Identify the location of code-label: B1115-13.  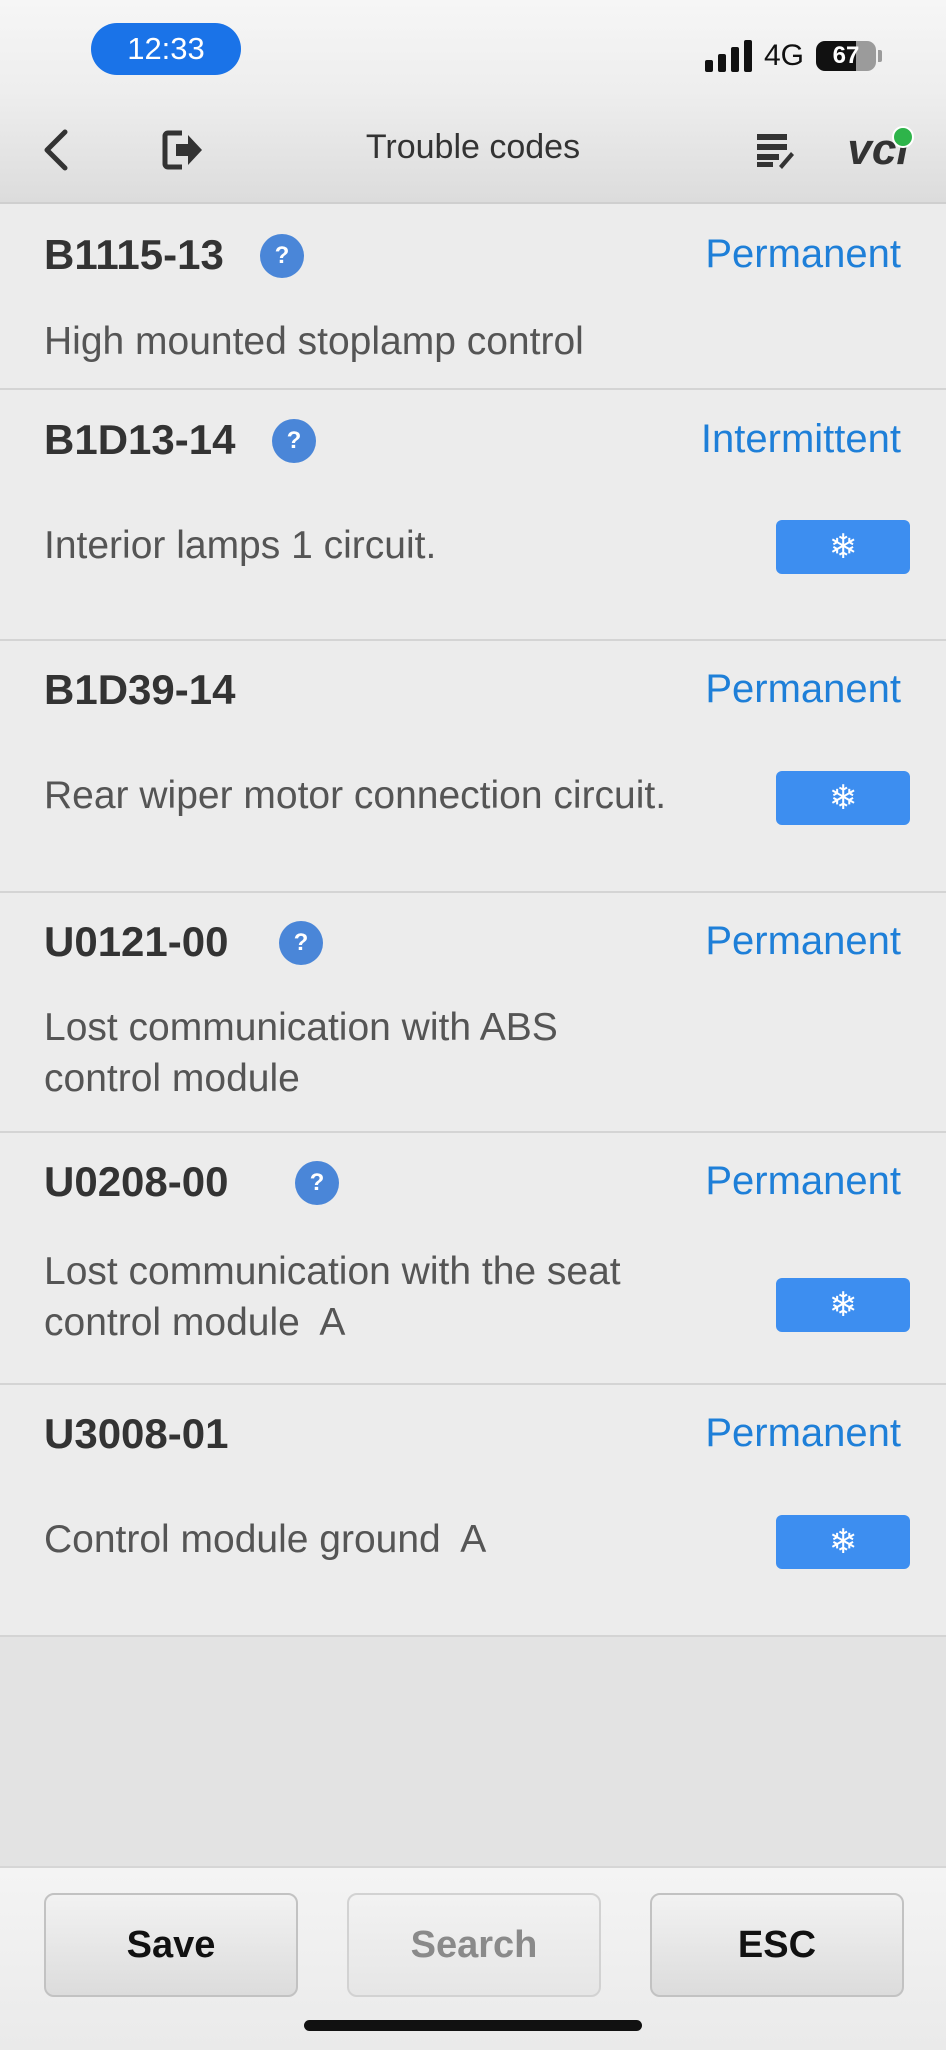
(134, 254).